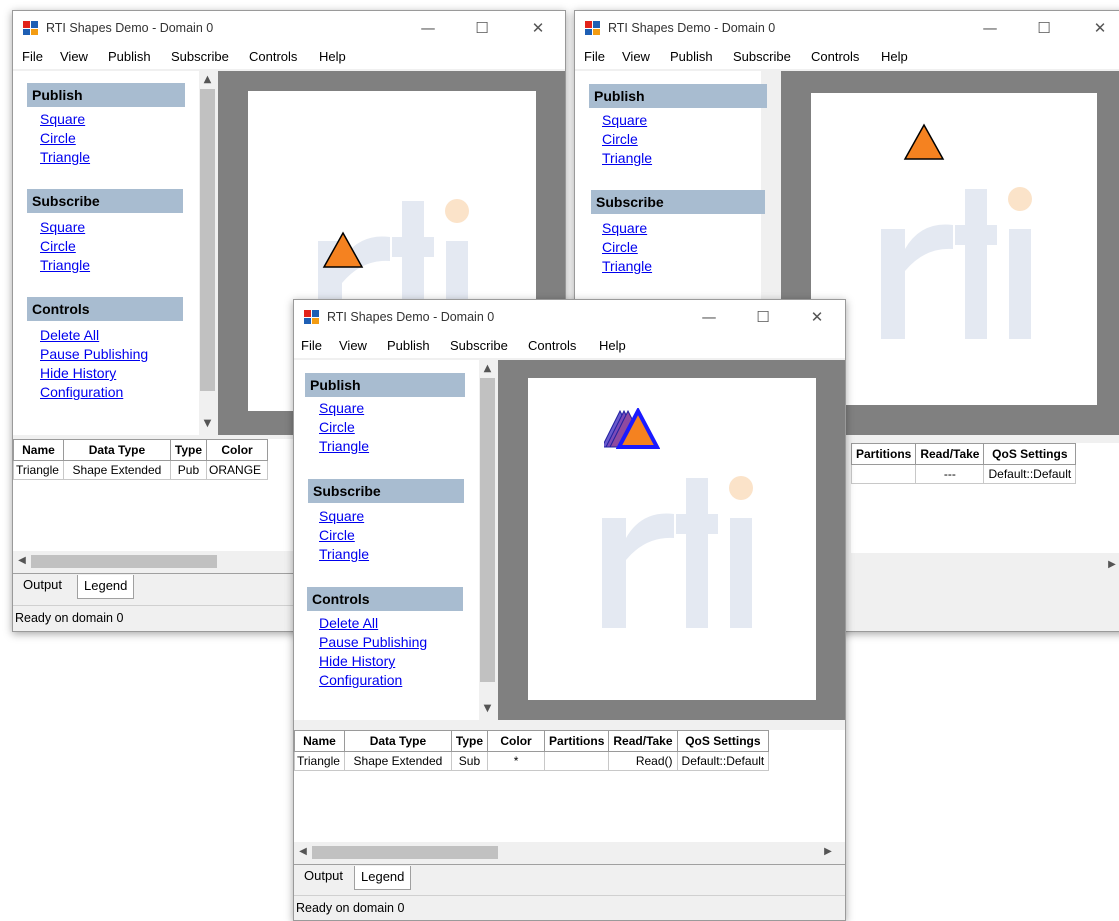 The height and width of the screenshot is (921, 1119). What do you see at coordinates (985, 565) in the screenshot?
I see `table-horizontal-scrollbar: ▶` at bounding box center [985, 565].